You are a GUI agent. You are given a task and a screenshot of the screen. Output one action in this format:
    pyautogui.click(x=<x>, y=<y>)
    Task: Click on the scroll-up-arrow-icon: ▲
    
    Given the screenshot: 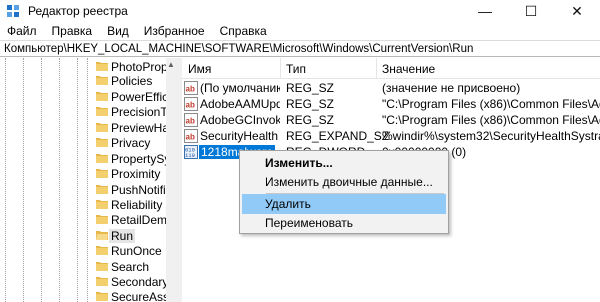 What is the action you would take?
    pyautogui.click(x=171, y=65)
    